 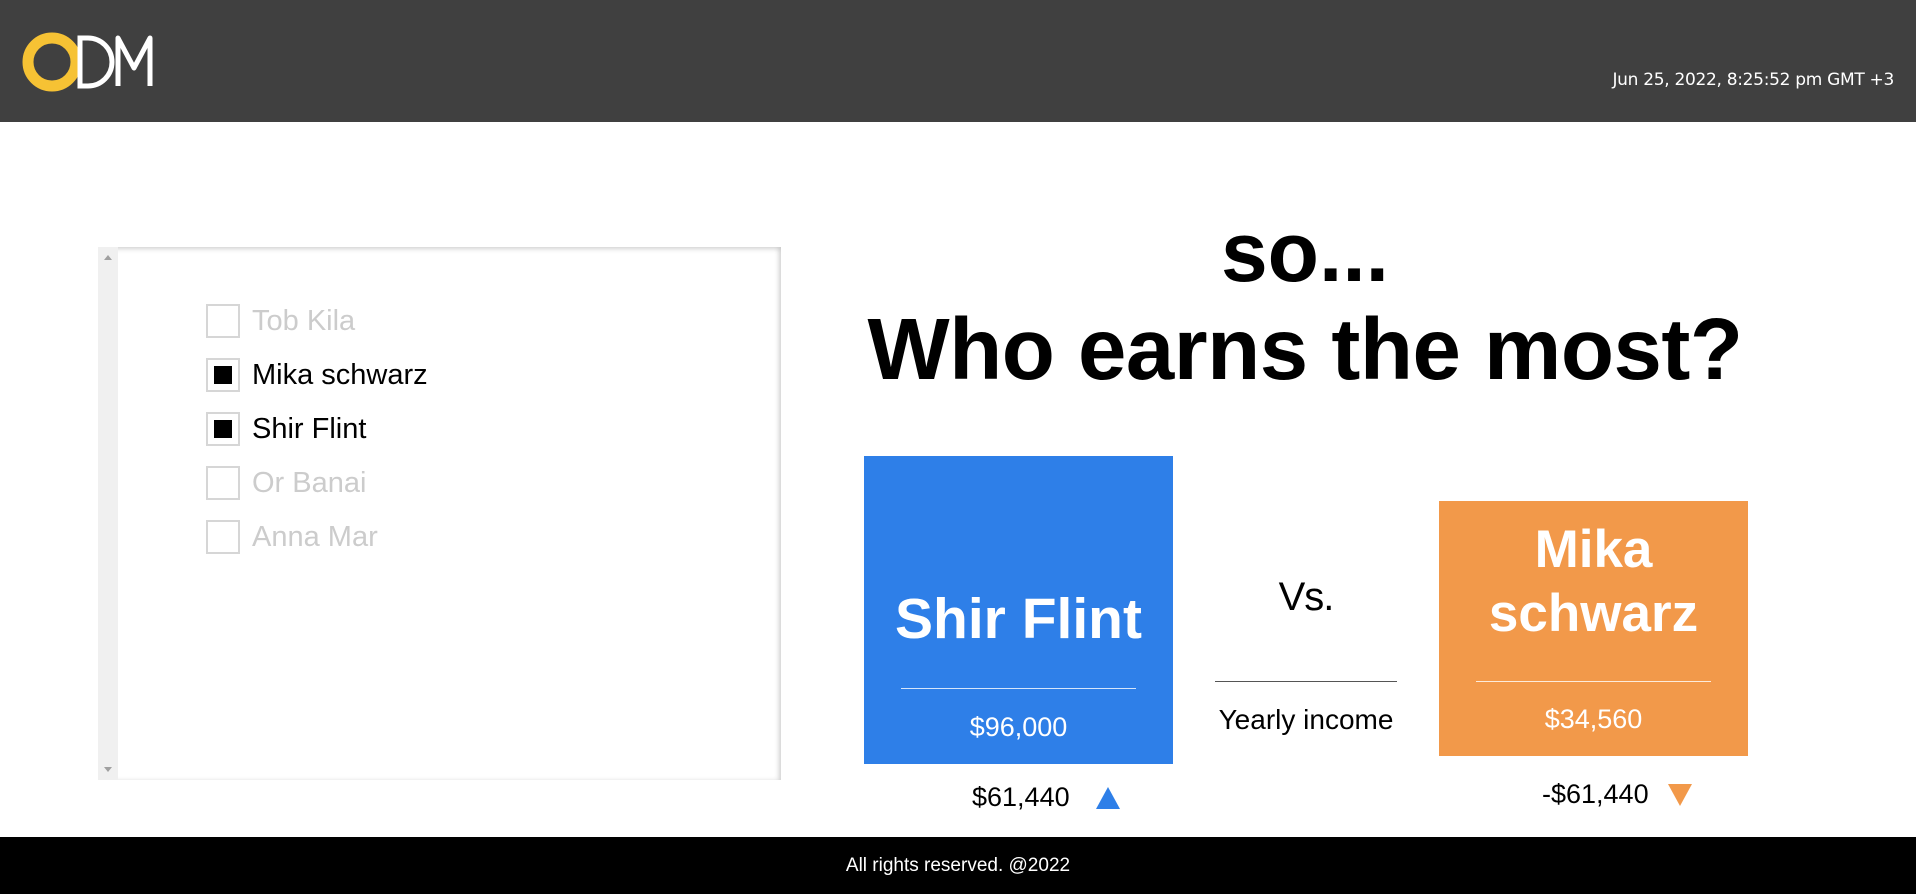 I want to click on company-logo, so click(x=98, y=60).